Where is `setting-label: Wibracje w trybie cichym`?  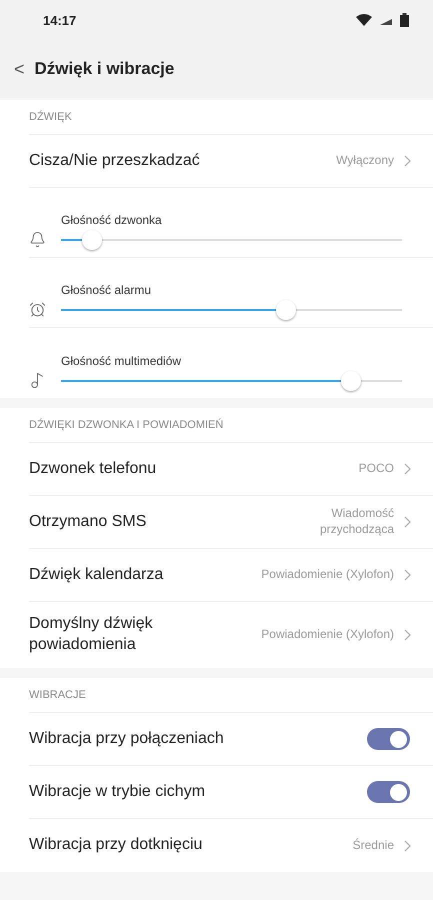 setting-label: Wibracje w trybie cichym is located at coordinates (117, 792).